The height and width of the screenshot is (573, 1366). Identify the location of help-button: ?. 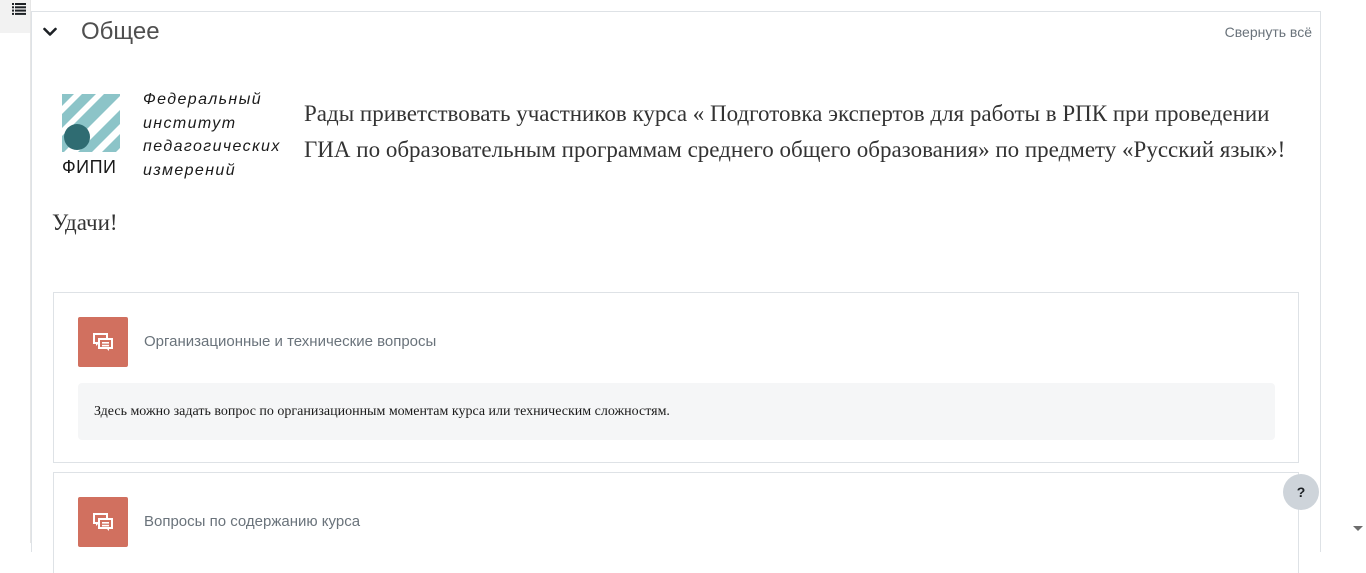
(1301, 492).